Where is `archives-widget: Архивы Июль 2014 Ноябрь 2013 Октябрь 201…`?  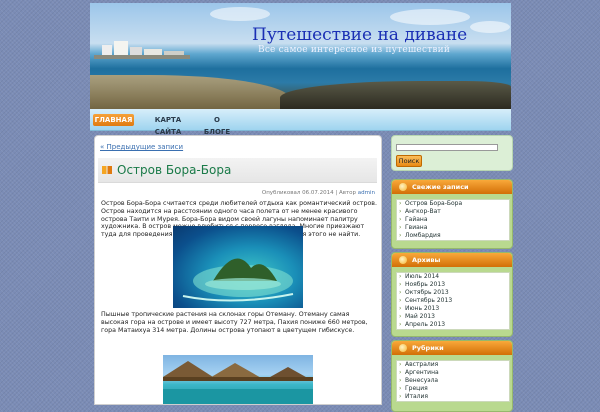
archives-widget: Архивы Июль 2014 Ноябрь 2013 Октябрь 201… is located at coordinates (452, 294).